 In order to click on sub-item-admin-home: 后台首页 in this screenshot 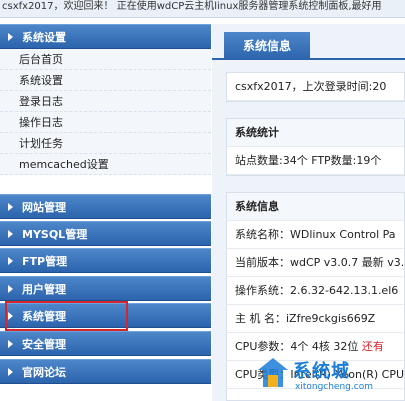, I will do `click(105, 59)`.